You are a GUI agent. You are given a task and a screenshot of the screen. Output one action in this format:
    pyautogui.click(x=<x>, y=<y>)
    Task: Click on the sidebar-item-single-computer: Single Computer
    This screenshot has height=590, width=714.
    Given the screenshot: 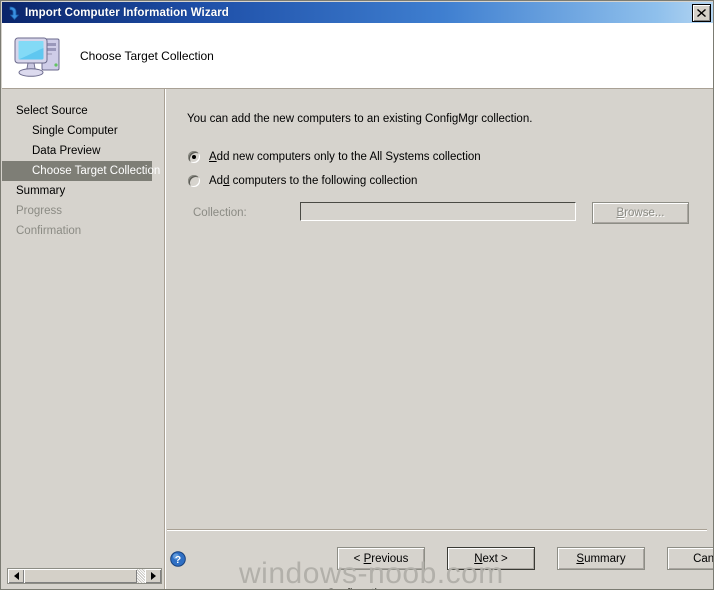 What is the action you would take?
    pyautogui.click(x=82, y=131)
    